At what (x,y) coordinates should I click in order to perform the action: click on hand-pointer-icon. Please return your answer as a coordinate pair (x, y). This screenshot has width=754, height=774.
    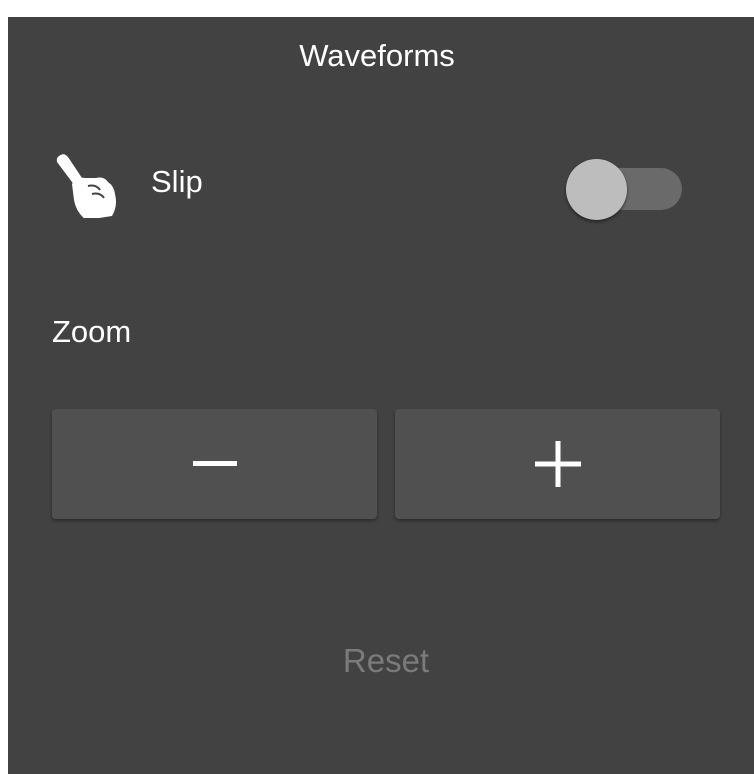
    Looking at the image, I should click on (88, 185).